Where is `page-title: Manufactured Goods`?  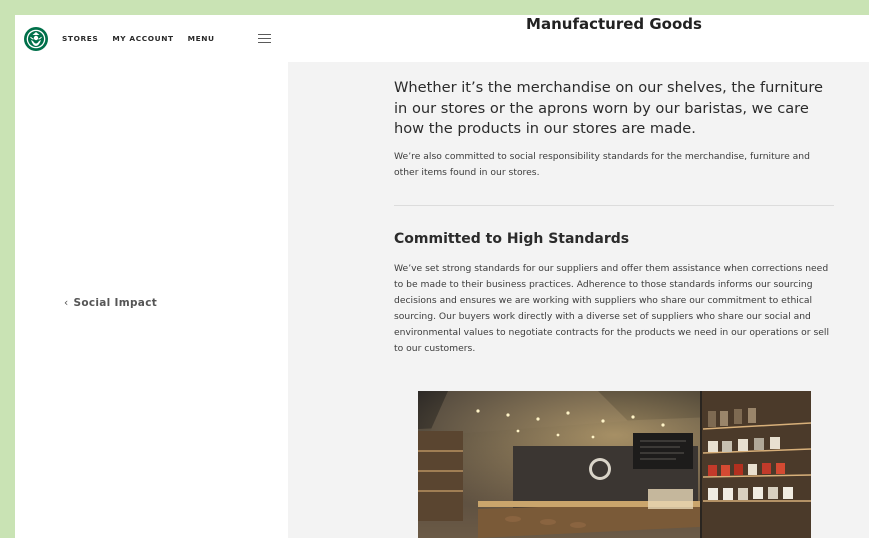
page-title: Manufactured Goods is located at coordinates (614, 24).